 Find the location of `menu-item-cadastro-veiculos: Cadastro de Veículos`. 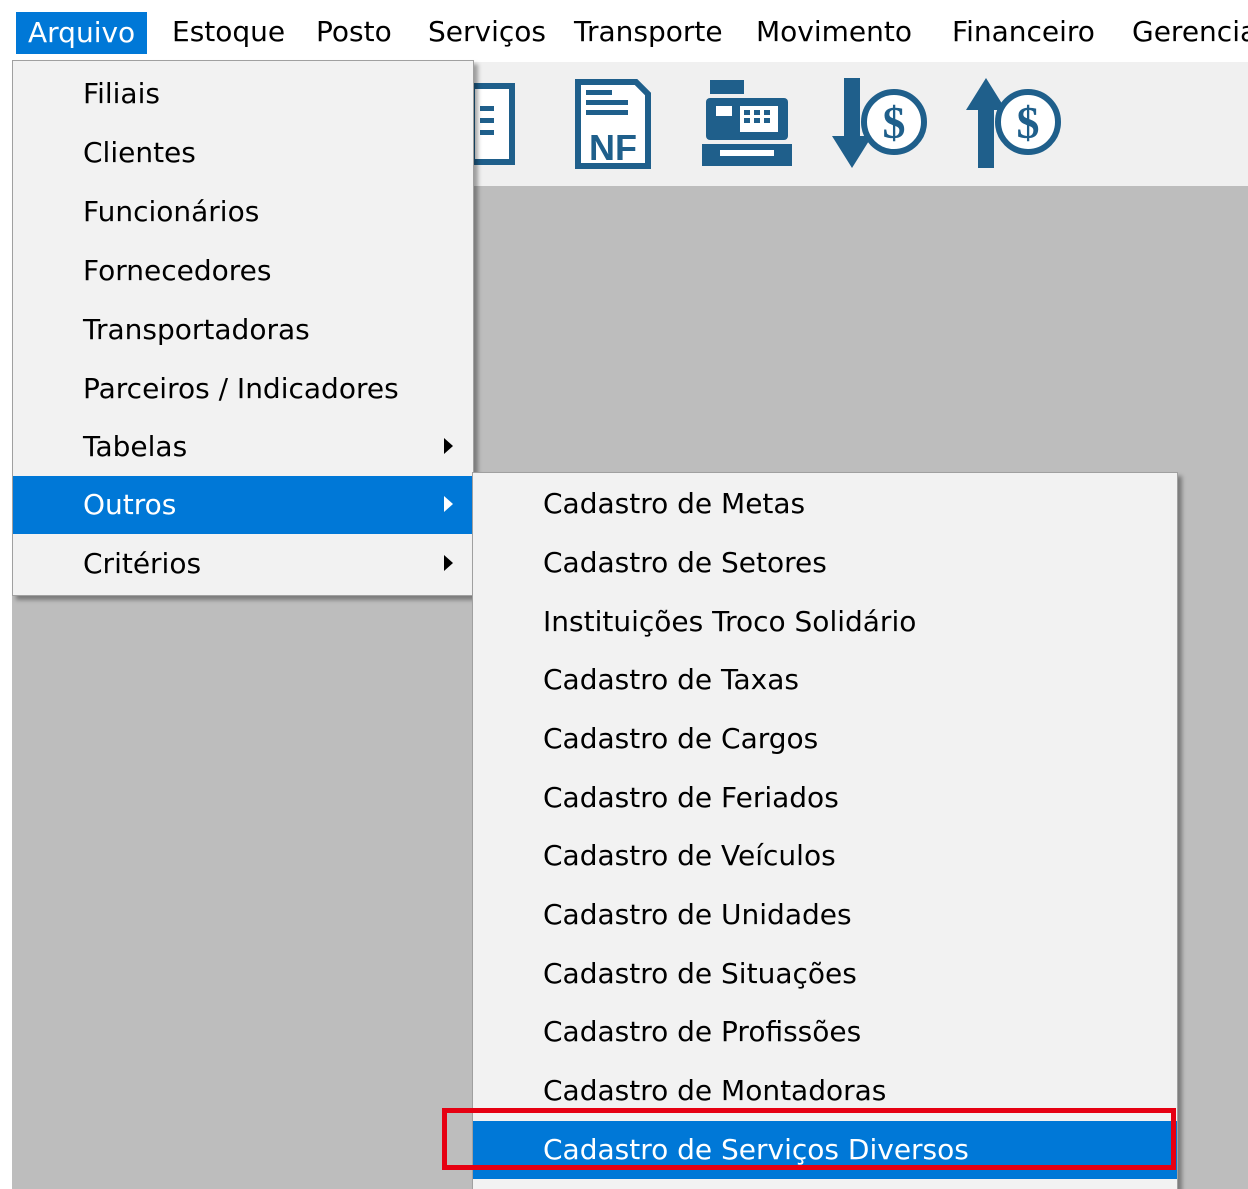

menu-item-cadastro-veiculos: Cadastro de Veículos is located at coordinates (825, 856).